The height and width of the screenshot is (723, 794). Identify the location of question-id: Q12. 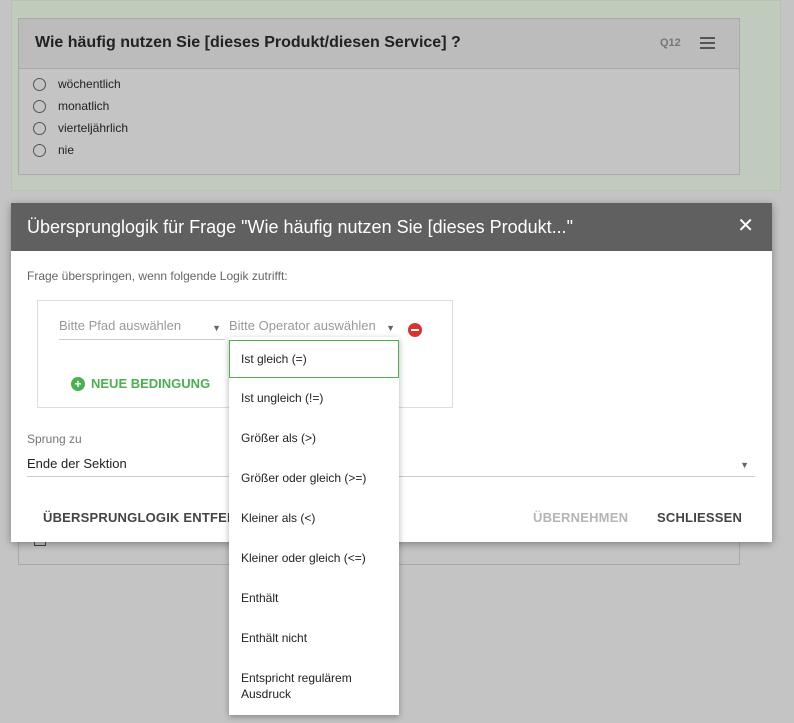
(670, 43).